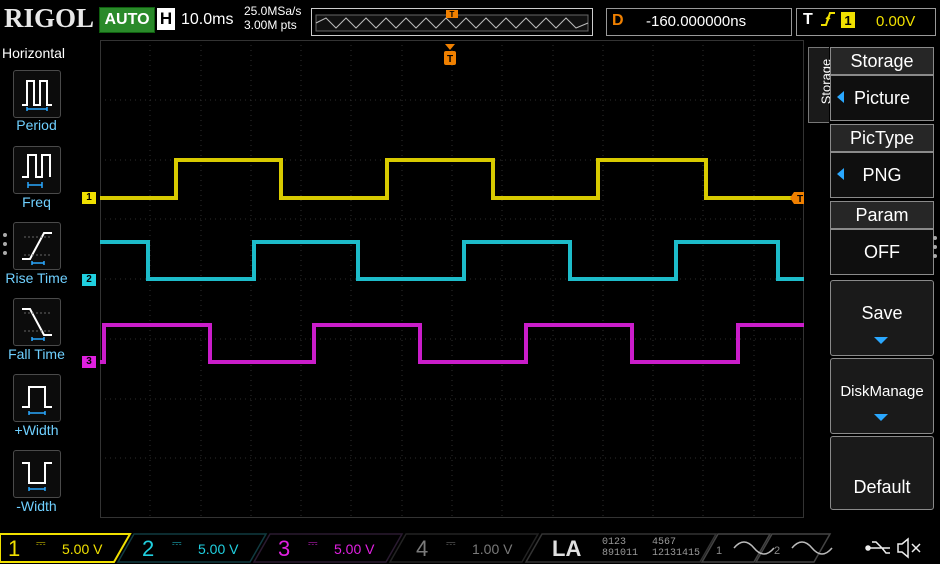 The height and width of the screenshot is (564, 940). What do you see at coordinates (49, 18) in the screenshot?
I see `brand-logo: RIGOL` at bounding box center [49, 18].